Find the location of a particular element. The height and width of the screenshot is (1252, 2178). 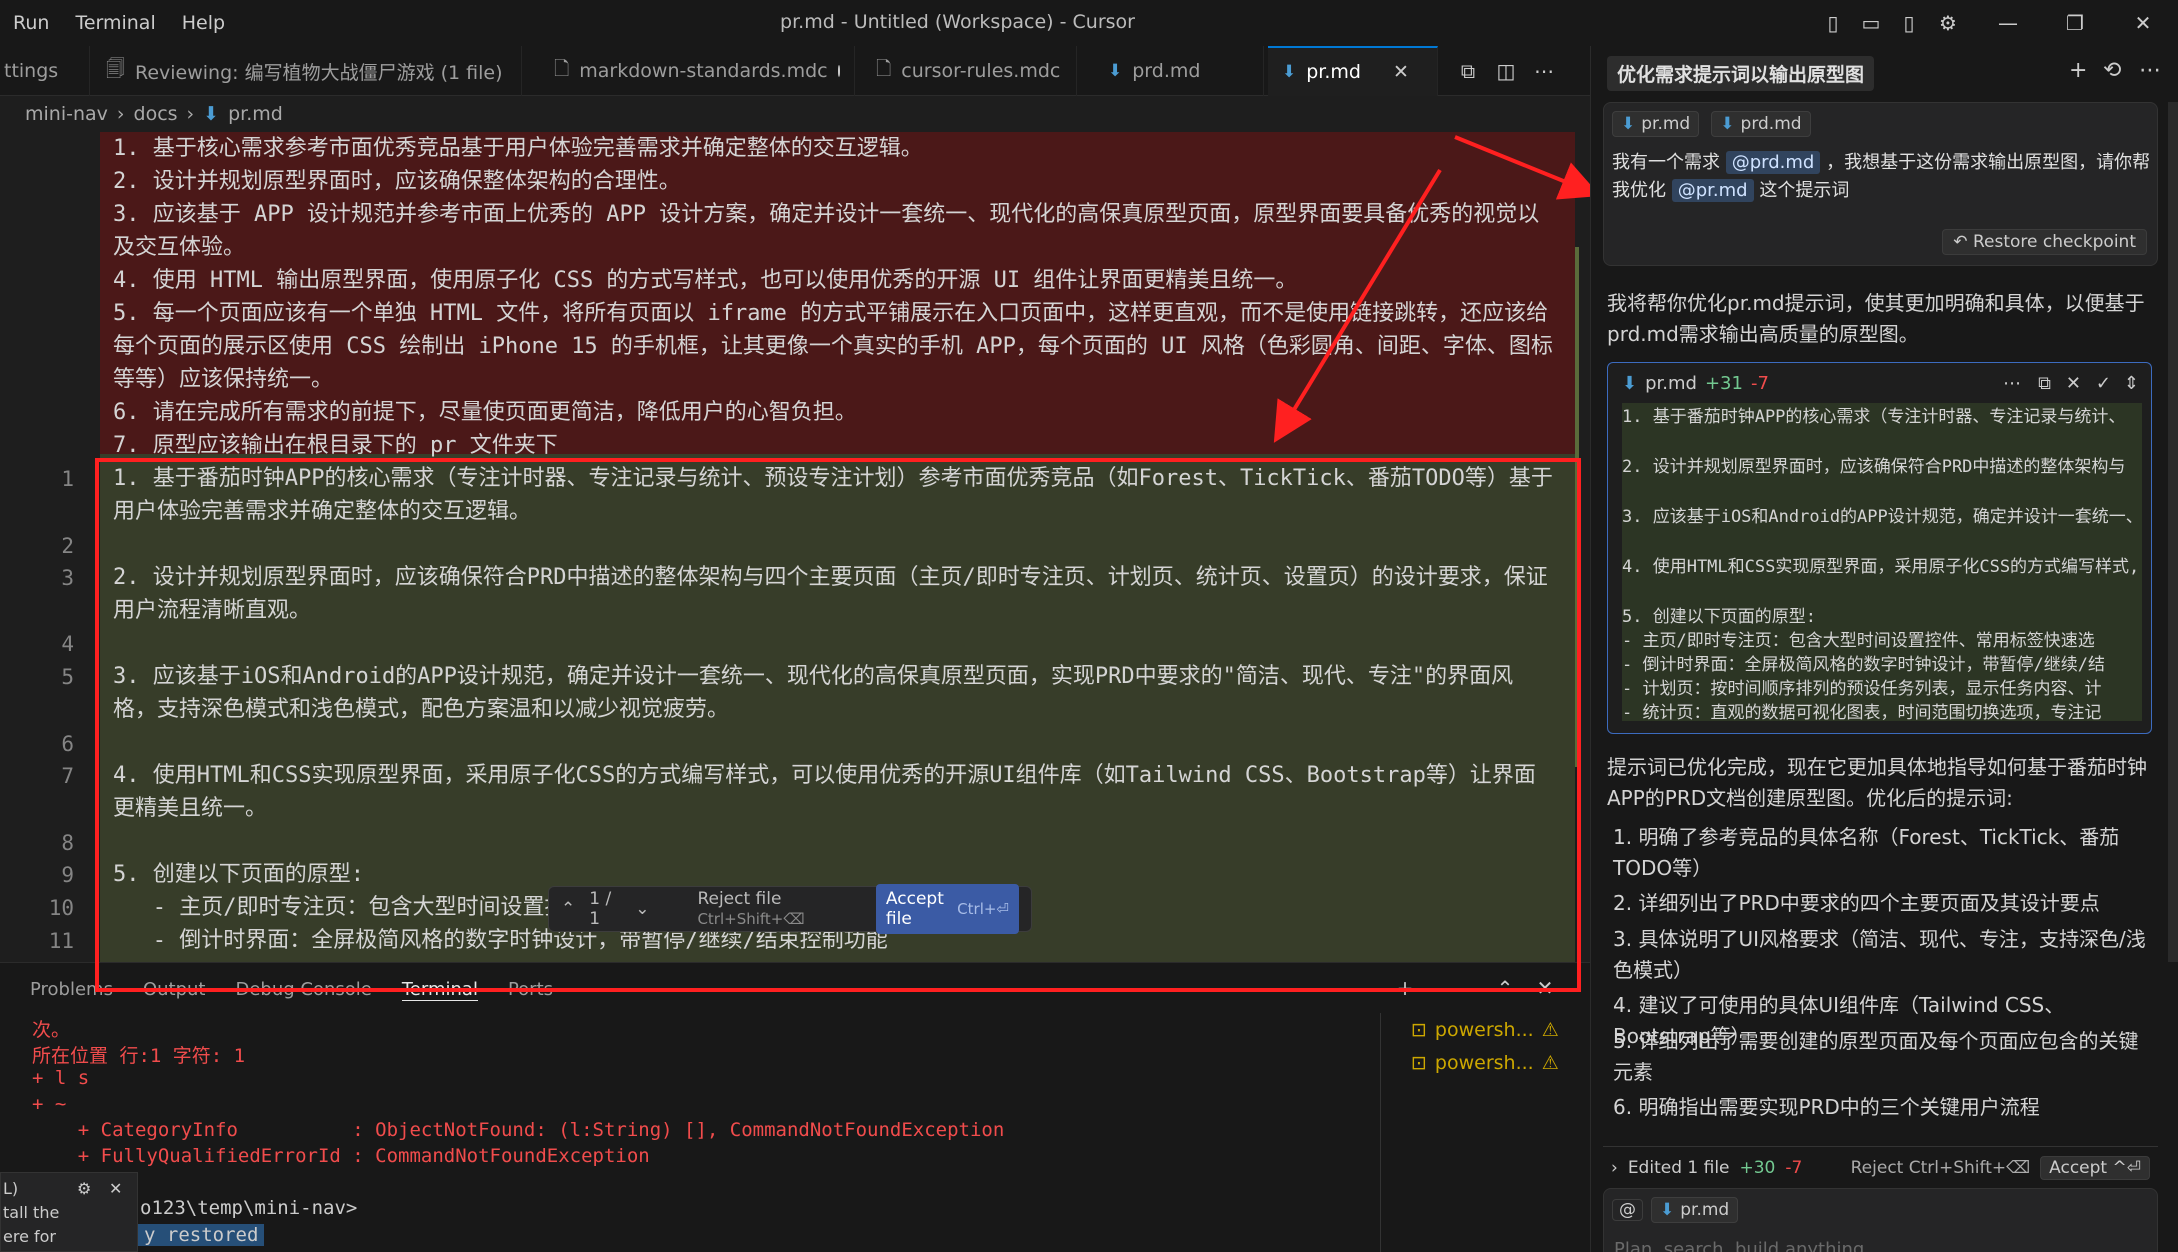

edited-removed-count: -7 is located at coordinates (1794, 1167).